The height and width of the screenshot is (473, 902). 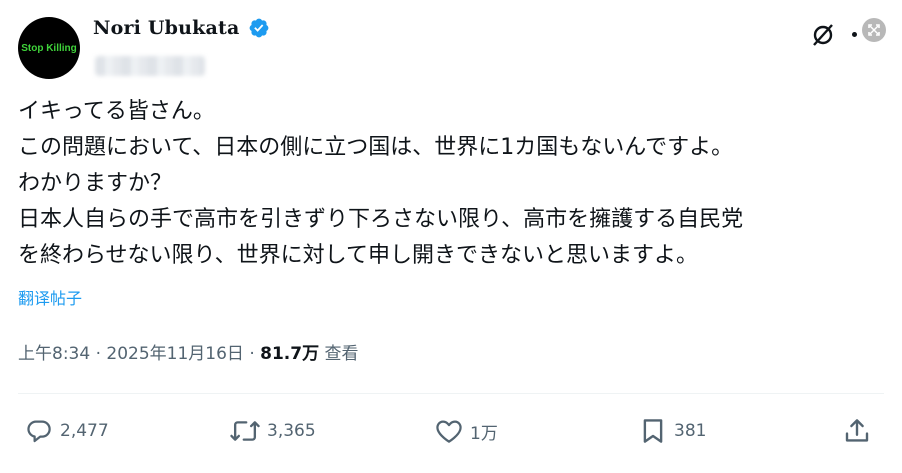 I want to click on tweet-line: イキってる皆さん。, so click(x=116, y=111).